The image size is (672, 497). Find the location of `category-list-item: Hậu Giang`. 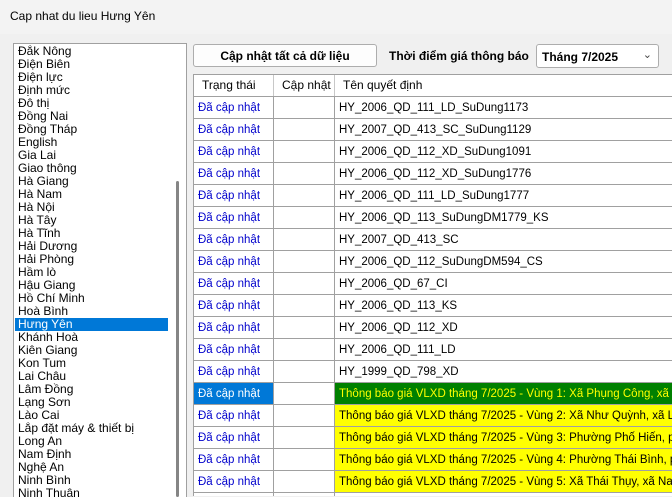

category-list-item: Hậu Giang is located at coordinates (91, 285).